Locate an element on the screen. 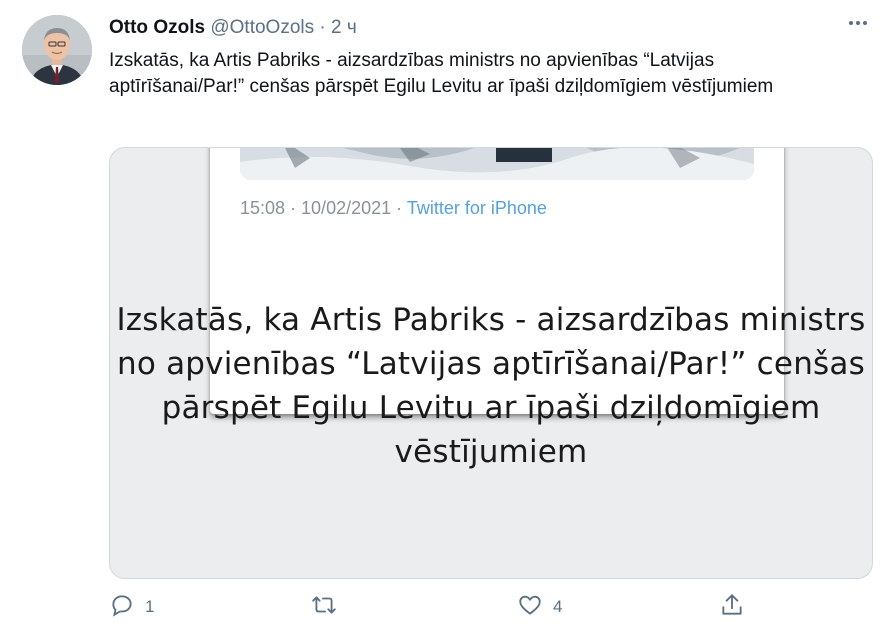  author-name: Otto Ozols is located at coordinates (157, 27).